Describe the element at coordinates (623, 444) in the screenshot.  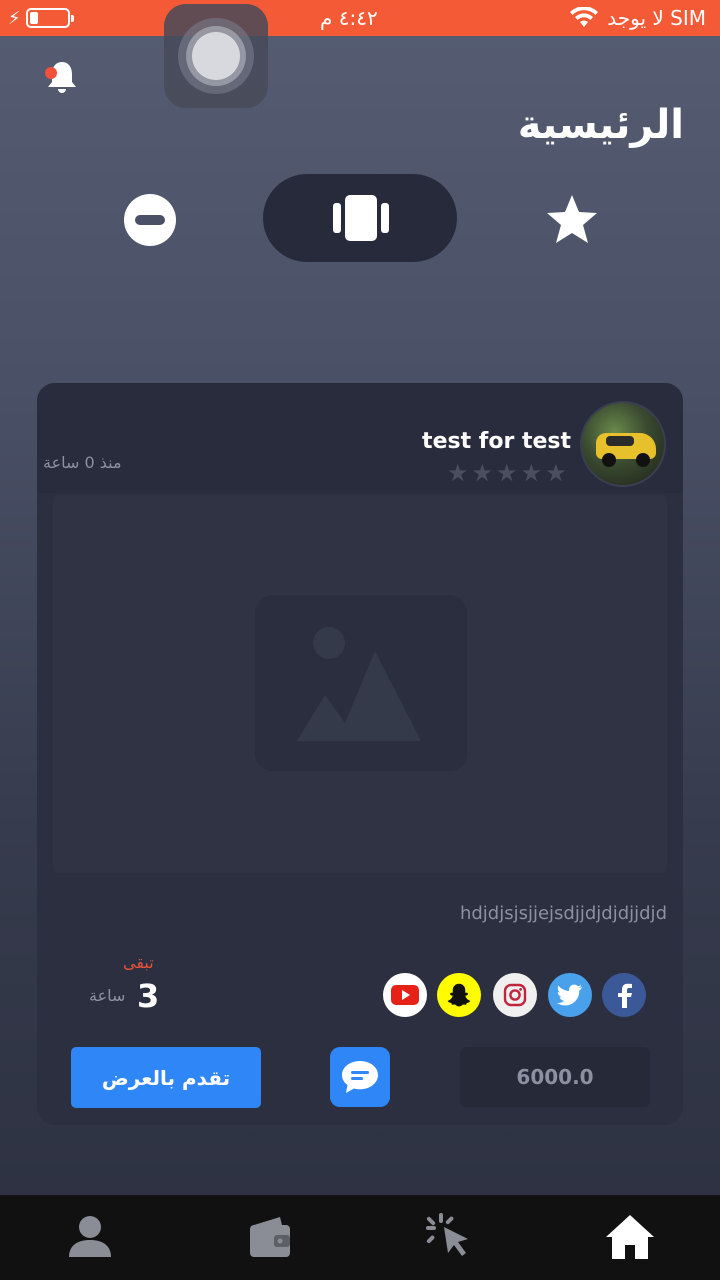
I see `avatar` at that location.